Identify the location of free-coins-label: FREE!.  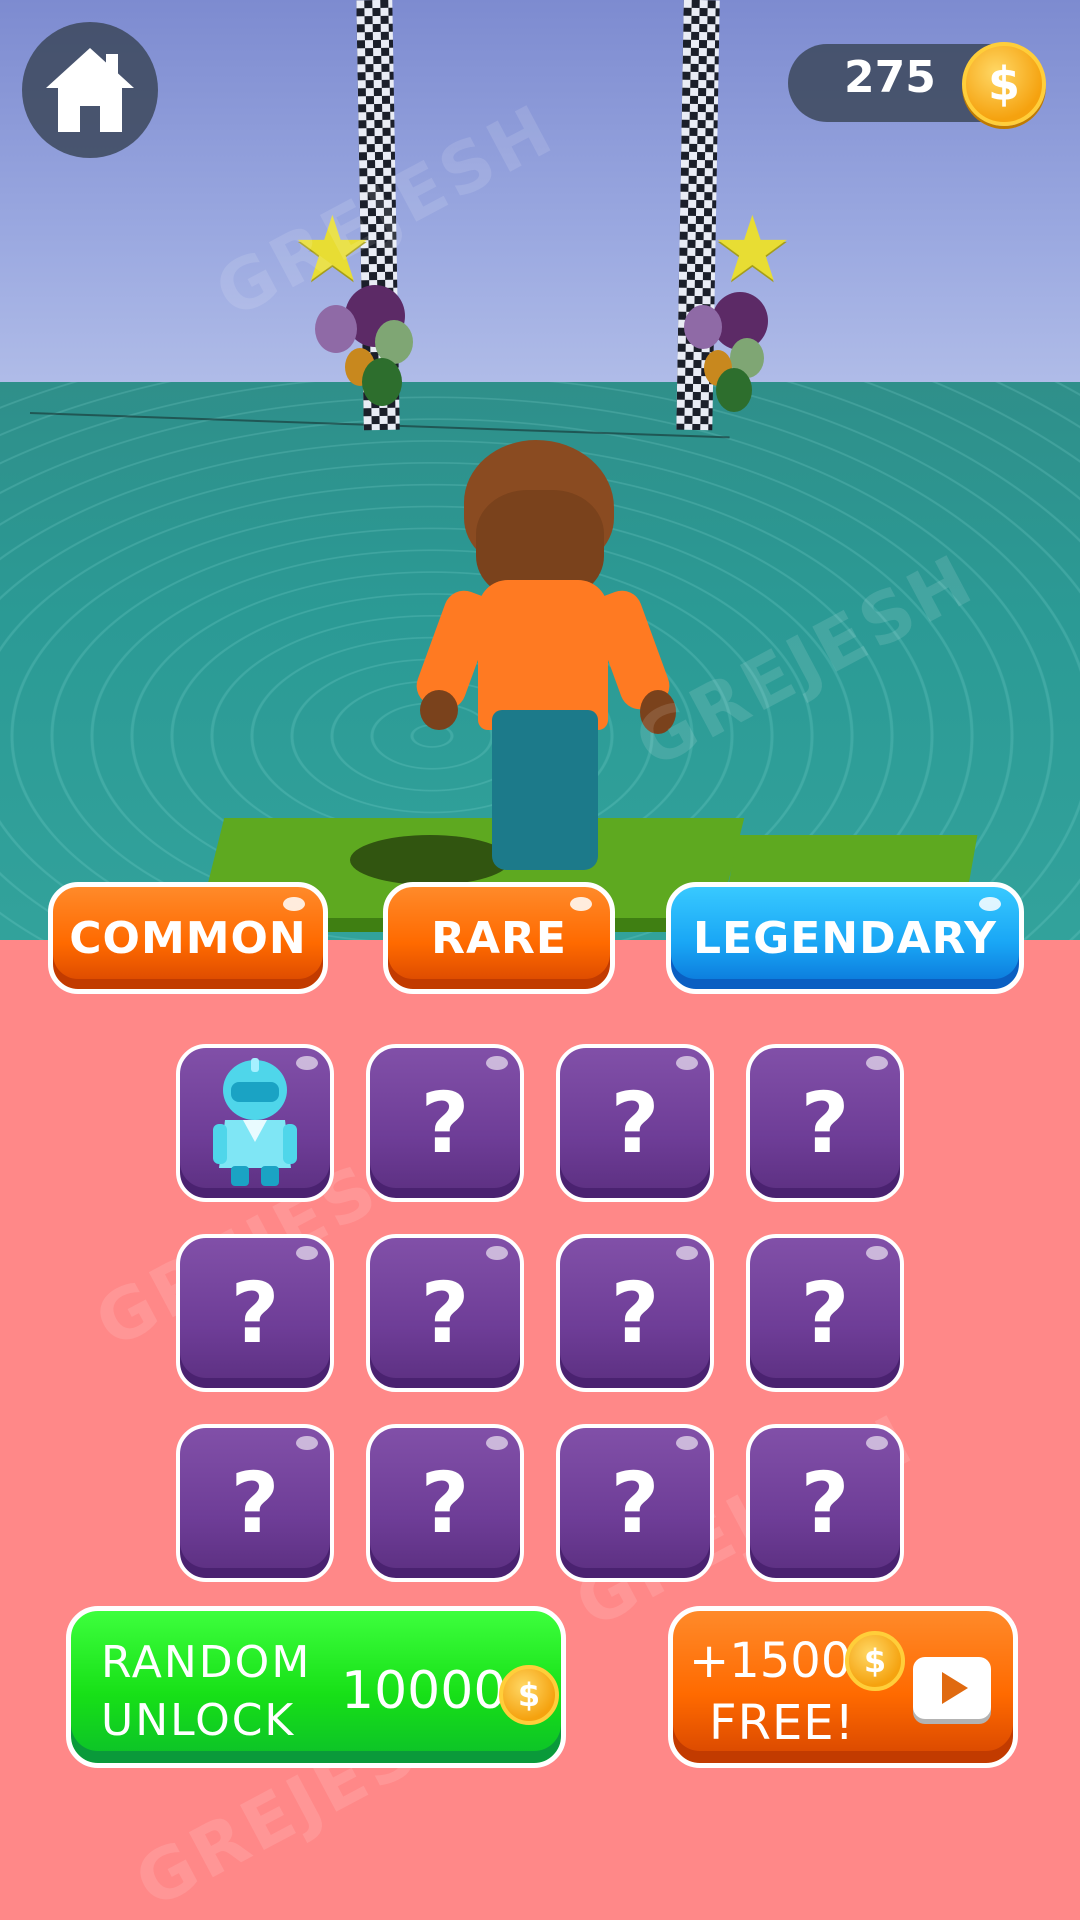
(782, 1723).